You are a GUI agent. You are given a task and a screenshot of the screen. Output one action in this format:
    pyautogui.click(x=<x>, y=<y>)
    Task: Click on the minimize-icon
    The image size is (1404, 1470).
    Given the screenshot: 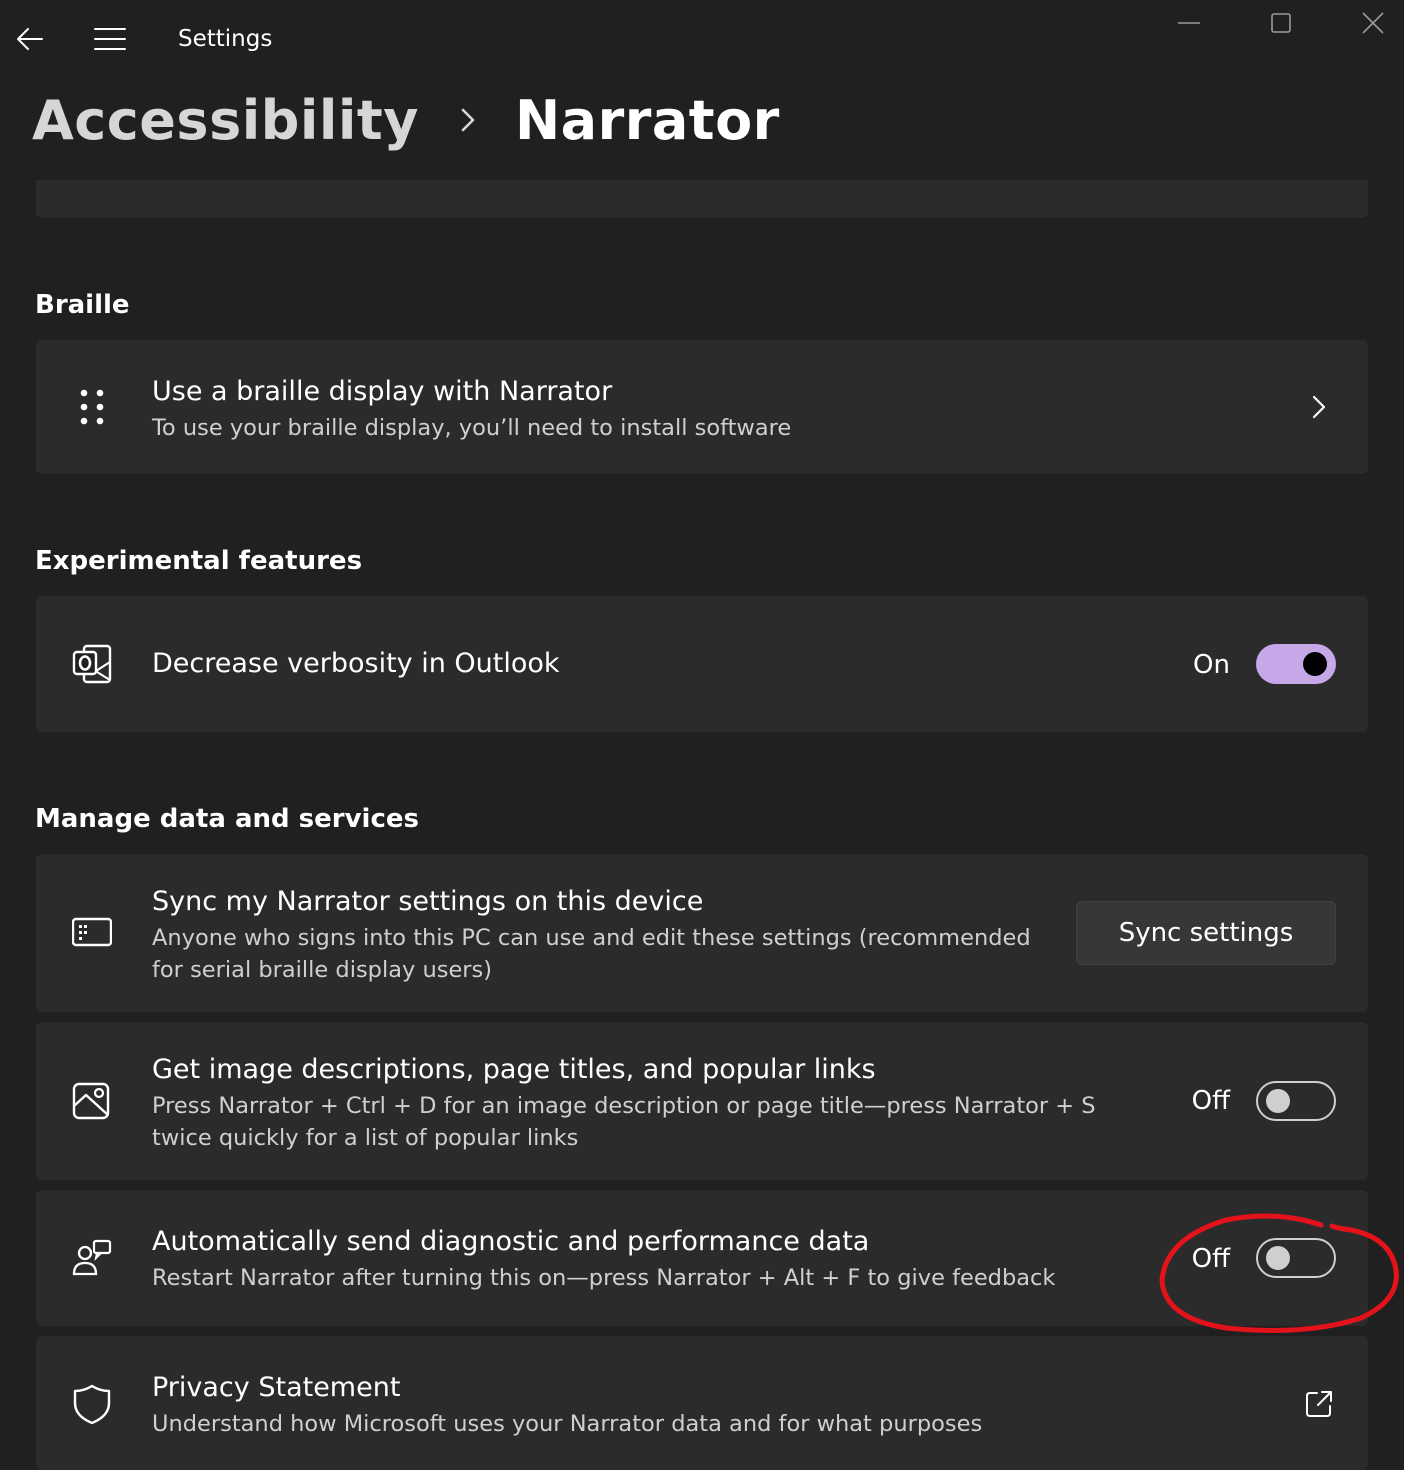 What is the action you would take?
    pyautogui.click(x=1189, y=24)
    